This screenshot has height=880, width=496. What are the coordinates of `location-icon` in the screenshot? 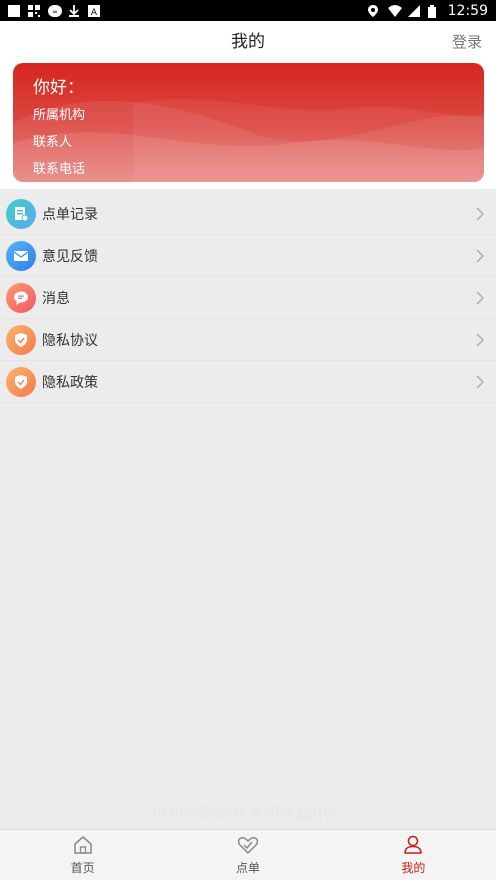 It's located at (373, 10).